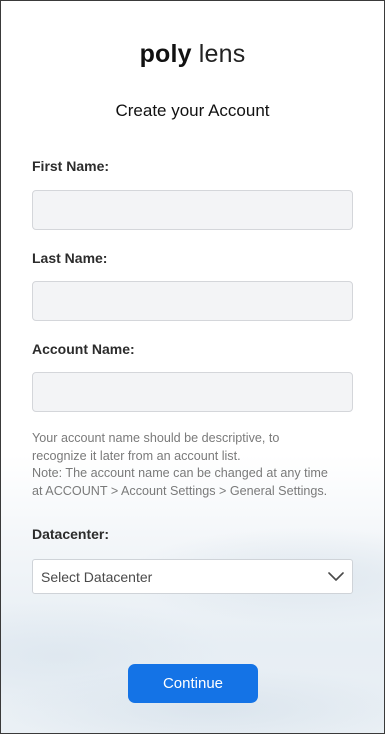 Image resolution: width=385 pixels, height=734 pixels. What do you see at coordinates (192, 210) in the screenshot?
I see `first-name-input` at bounding box center [192, 210].